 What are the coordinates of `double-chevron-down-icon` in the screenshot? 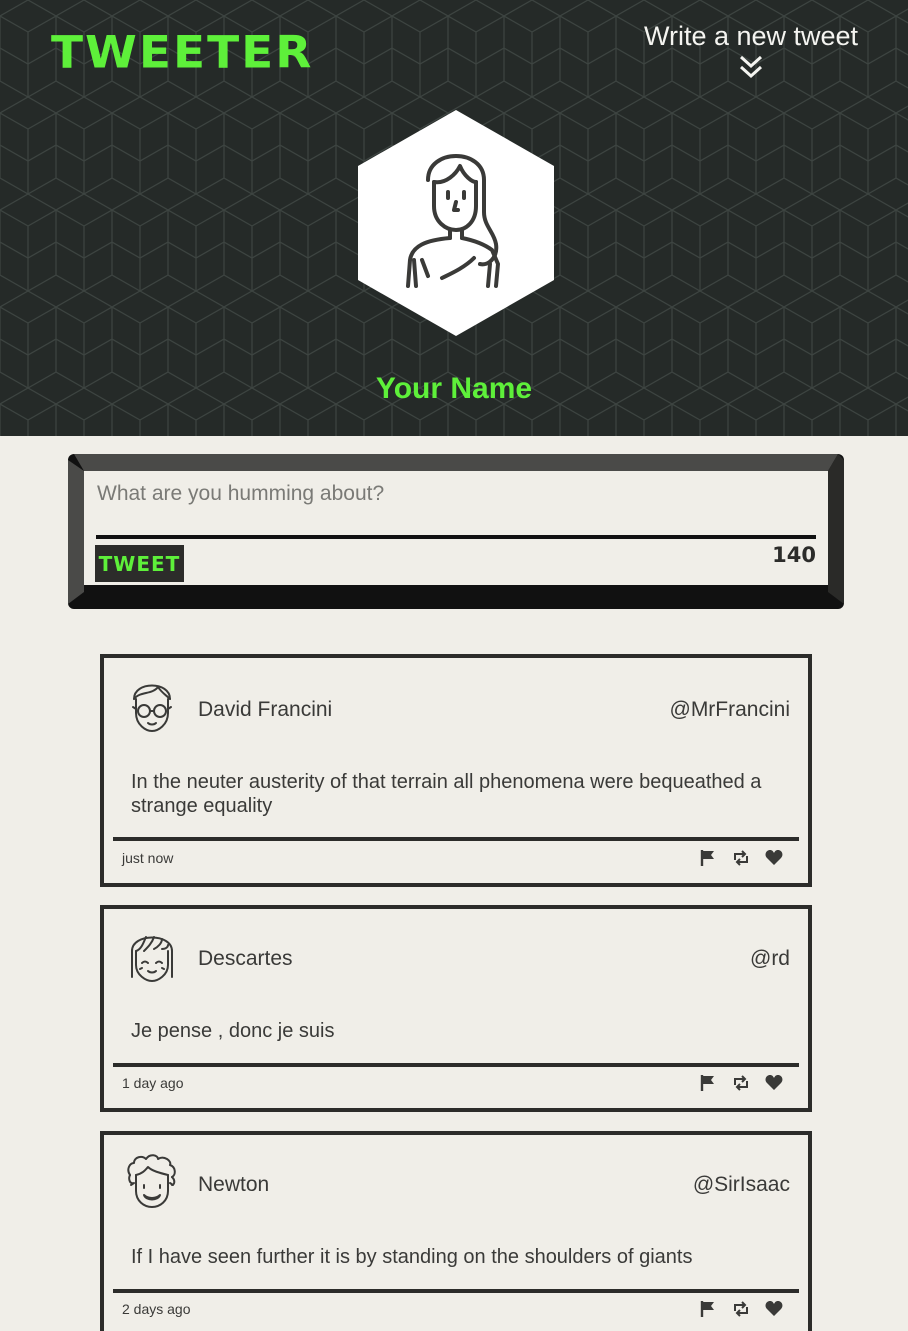 It's located at (751, 67).